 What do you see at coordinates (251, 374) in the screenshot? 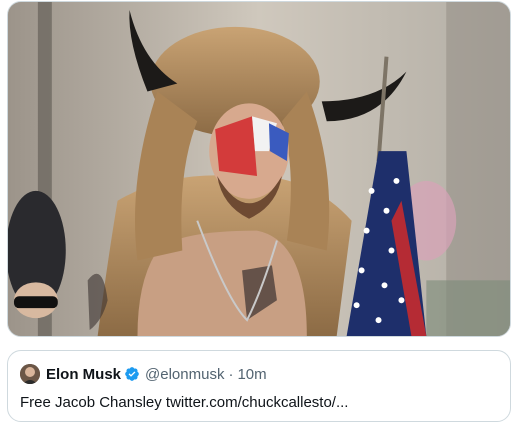
I see `tweet-timestamp: 10m` at bounding box center [251, 374].